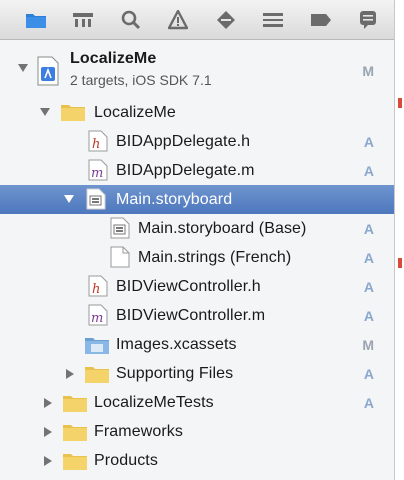 The height and width of the screenshot is (480, 404). What do you see at coordinates (185, 170) in the screenshot?
I see `tree-item-label: BIDAppDelegate.m` at bounding box center [185, 170].